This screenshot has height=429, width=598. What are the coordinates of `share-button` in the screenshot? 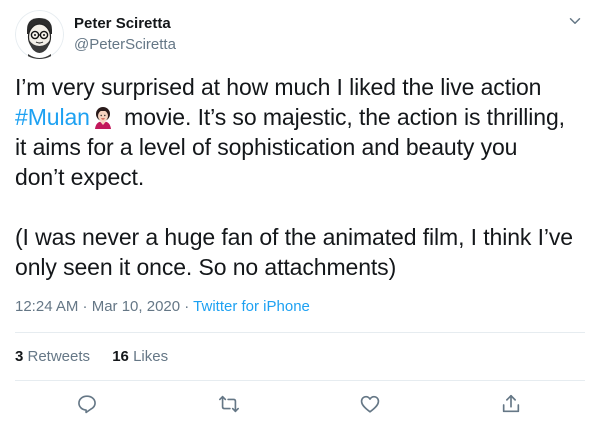 It's located at (512, 405).